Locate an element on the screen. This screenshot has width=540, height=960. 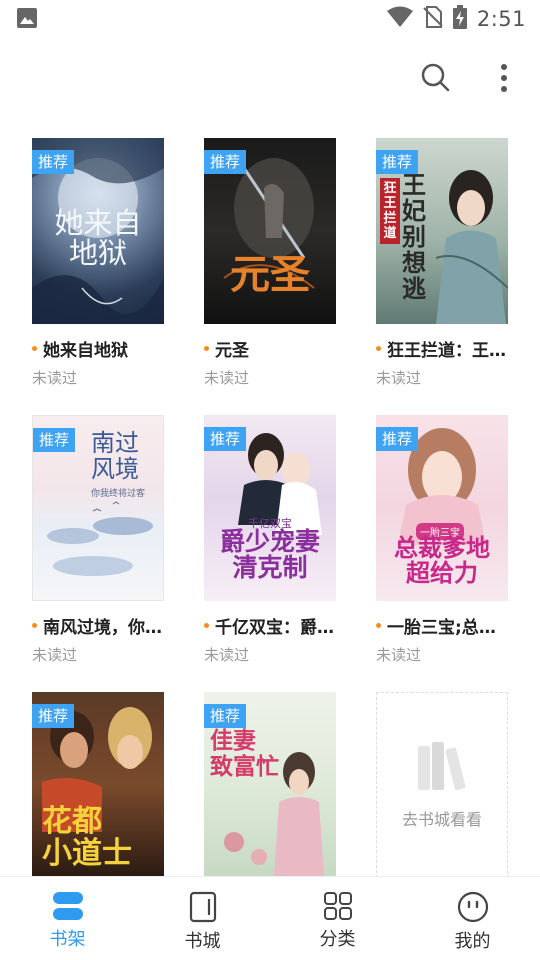
book-card: 狂王拦道 王妃别想逃 推荐 狂王拦道：王妃别想逃 未读过 is located at coordinates (442, 263).